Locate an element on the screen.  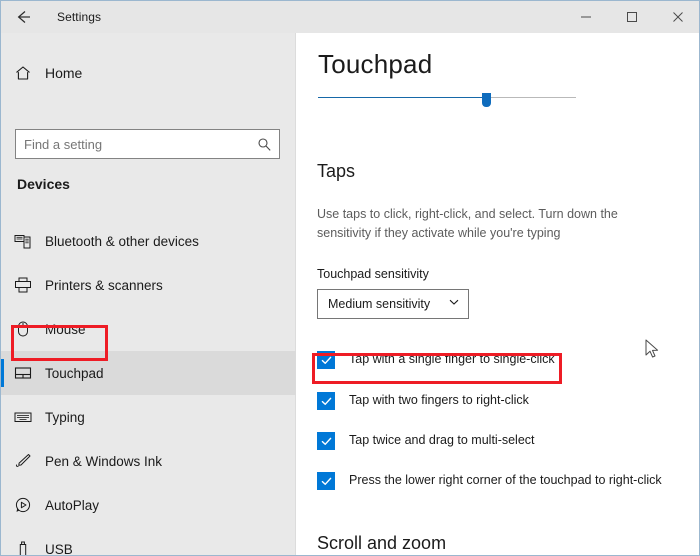
app-title: Settings is located at coordinates (79, 17).